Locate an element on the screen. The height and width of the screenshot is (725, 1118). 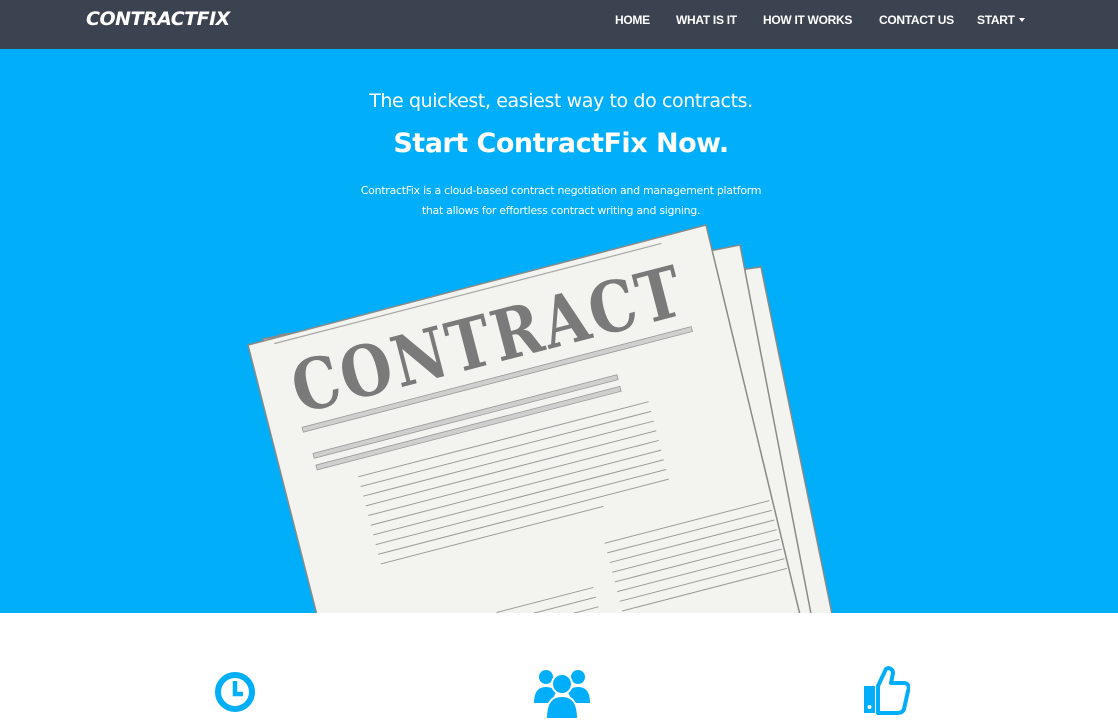
caret-down-icon is located at coordinates (1021, 20).